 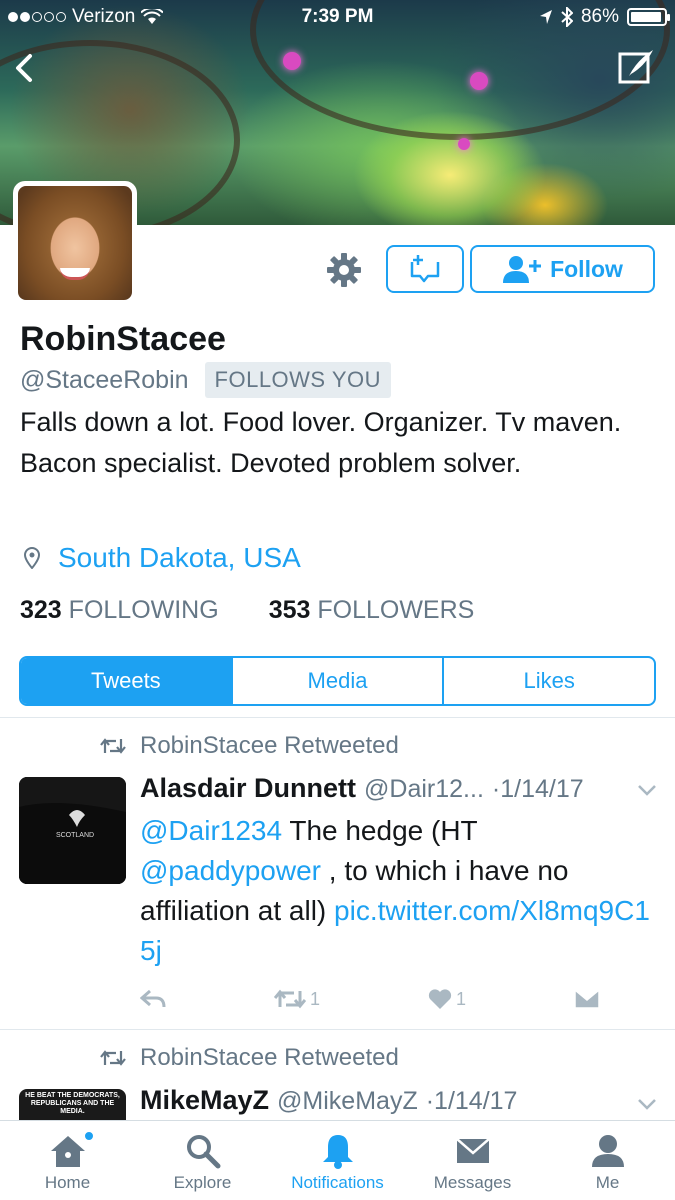 I want to click on tabbar-explore: Explore, so click(x=202, y=1160).